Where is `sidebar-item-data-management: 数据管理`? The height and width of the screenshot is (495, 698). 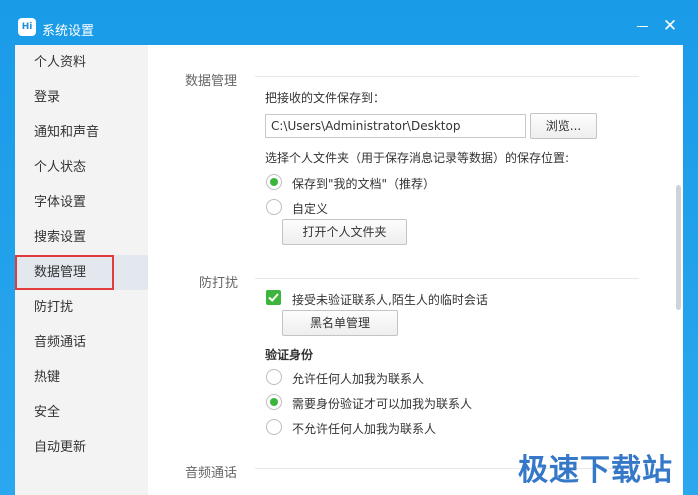
sidebar-item-data-management: 数据管理 is located at coordinates (81, 272).